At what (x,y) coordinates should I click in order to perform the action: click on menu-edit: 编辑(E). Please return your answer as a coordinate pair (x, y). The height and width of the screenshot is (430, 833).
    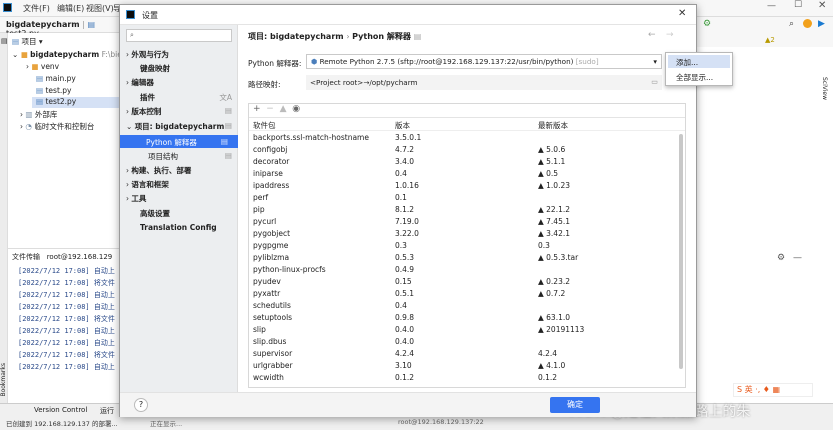
    Looking at the image, I should click on (70, 8).